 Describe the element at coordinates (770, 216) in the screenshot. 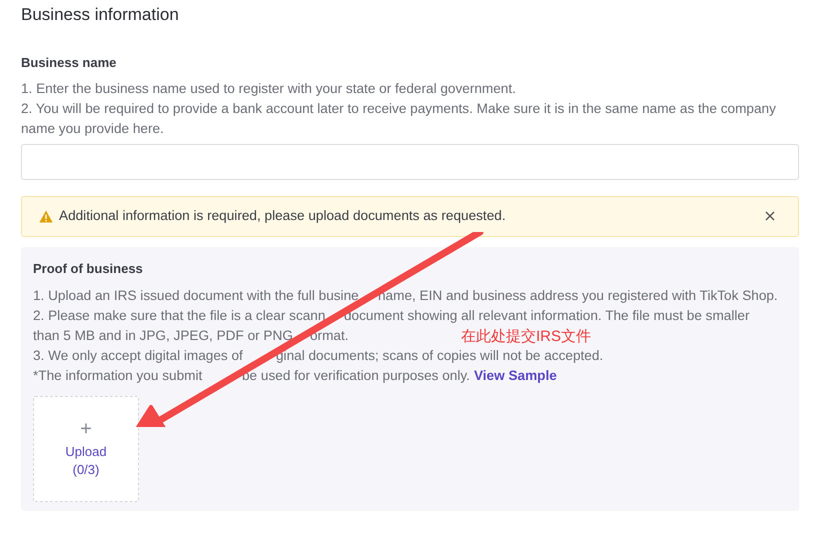

I see `close-icon` at that location.